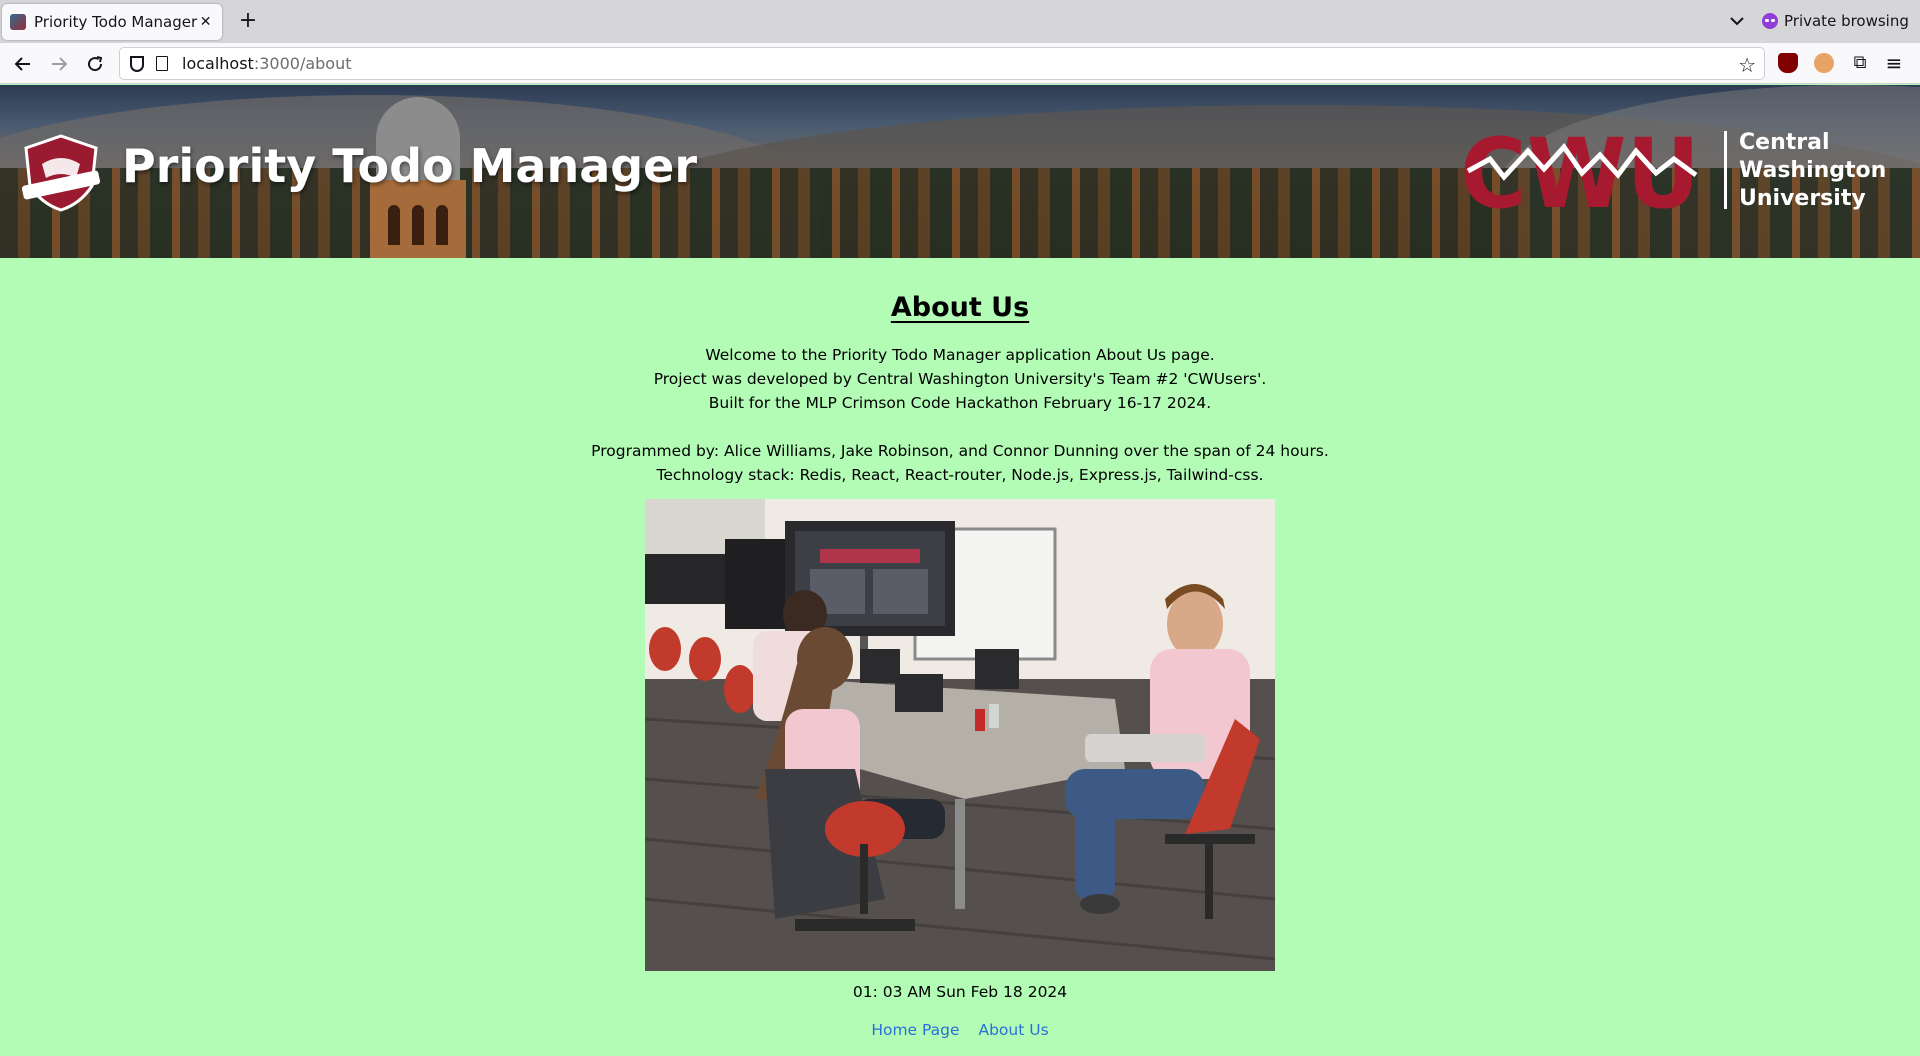 The height and width of the screenshot is (1056, 1920). Describe the element at coordinates (61, 173) in the screenshot. I see `crimsoncode-crest-logo` at that location.